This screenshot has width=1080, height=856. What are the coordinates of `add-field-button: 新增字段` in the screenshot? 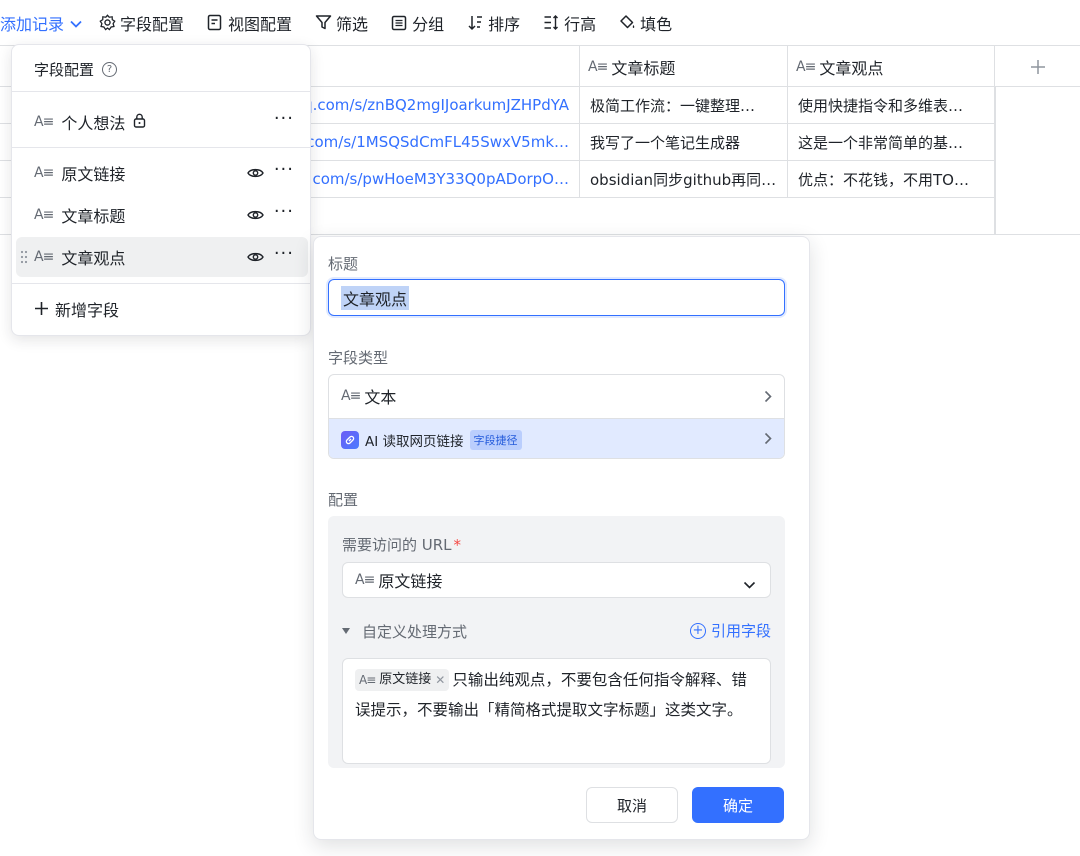 It's located at (76, 309).